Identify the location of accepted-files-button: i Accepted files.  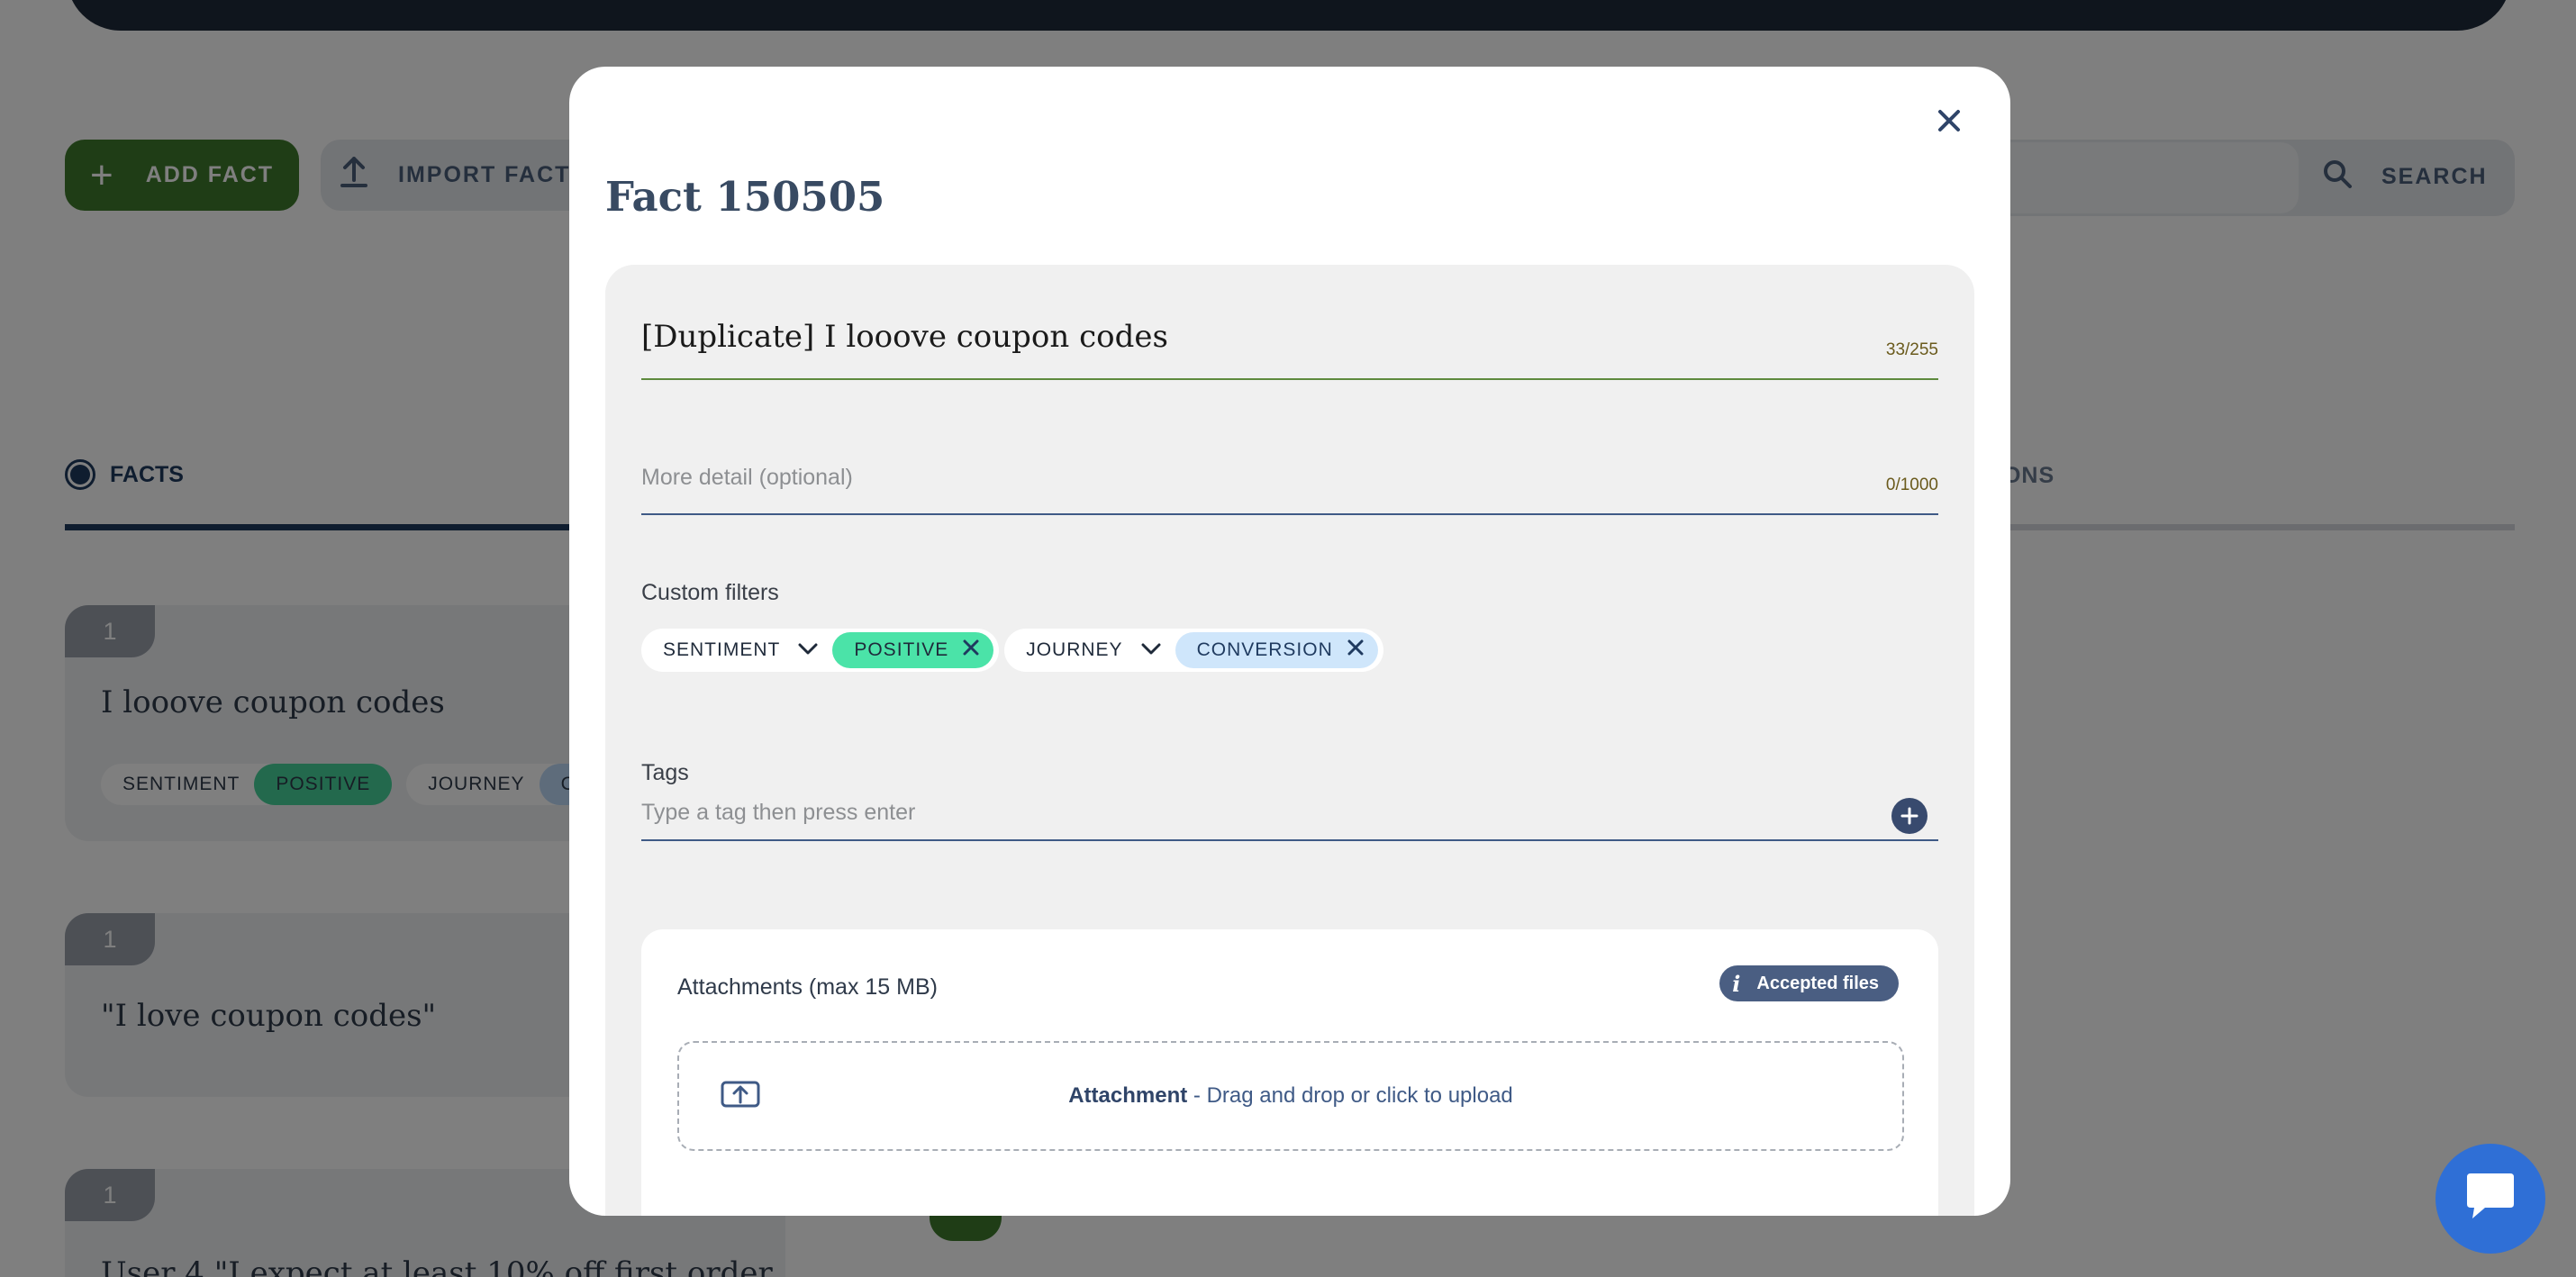
(1809, 983).